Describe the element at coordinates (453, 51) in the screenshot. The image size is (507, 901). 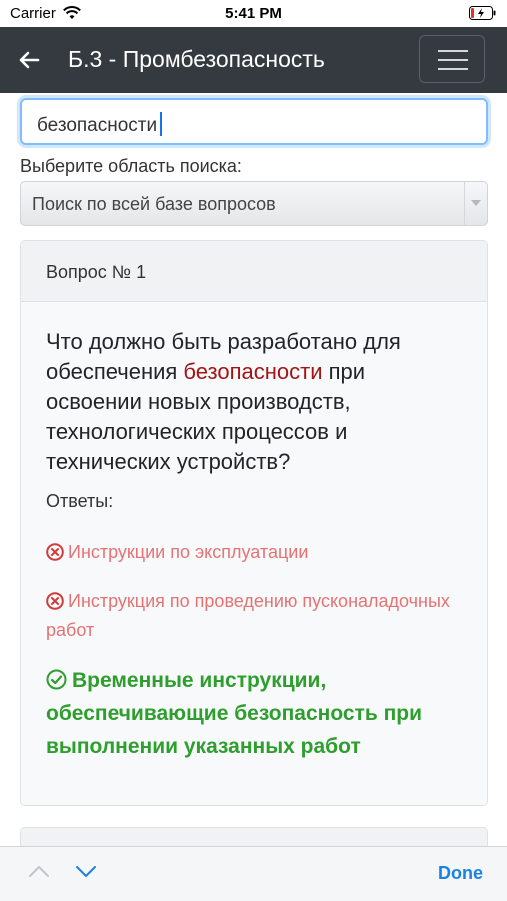
I see `hamburger-menu-icon` at that location.